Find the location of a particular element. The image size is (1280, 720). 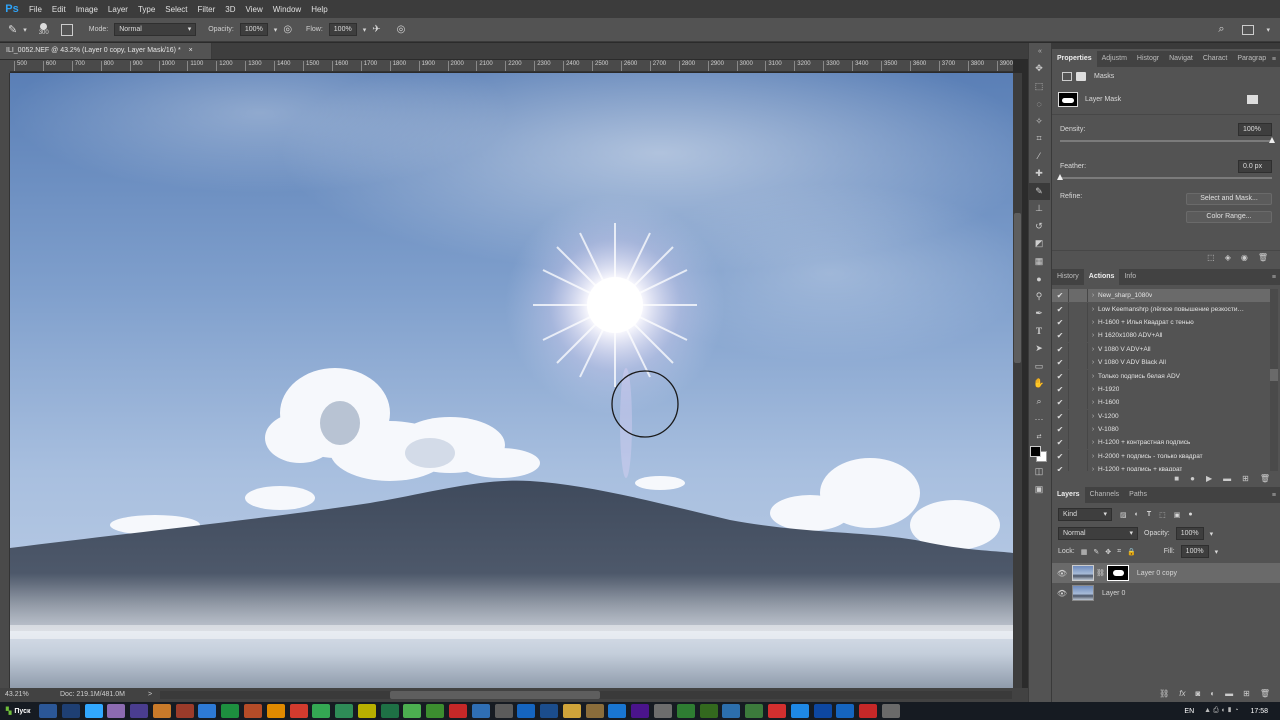

vector-mask-icon is located at coordinates (1081, 76).